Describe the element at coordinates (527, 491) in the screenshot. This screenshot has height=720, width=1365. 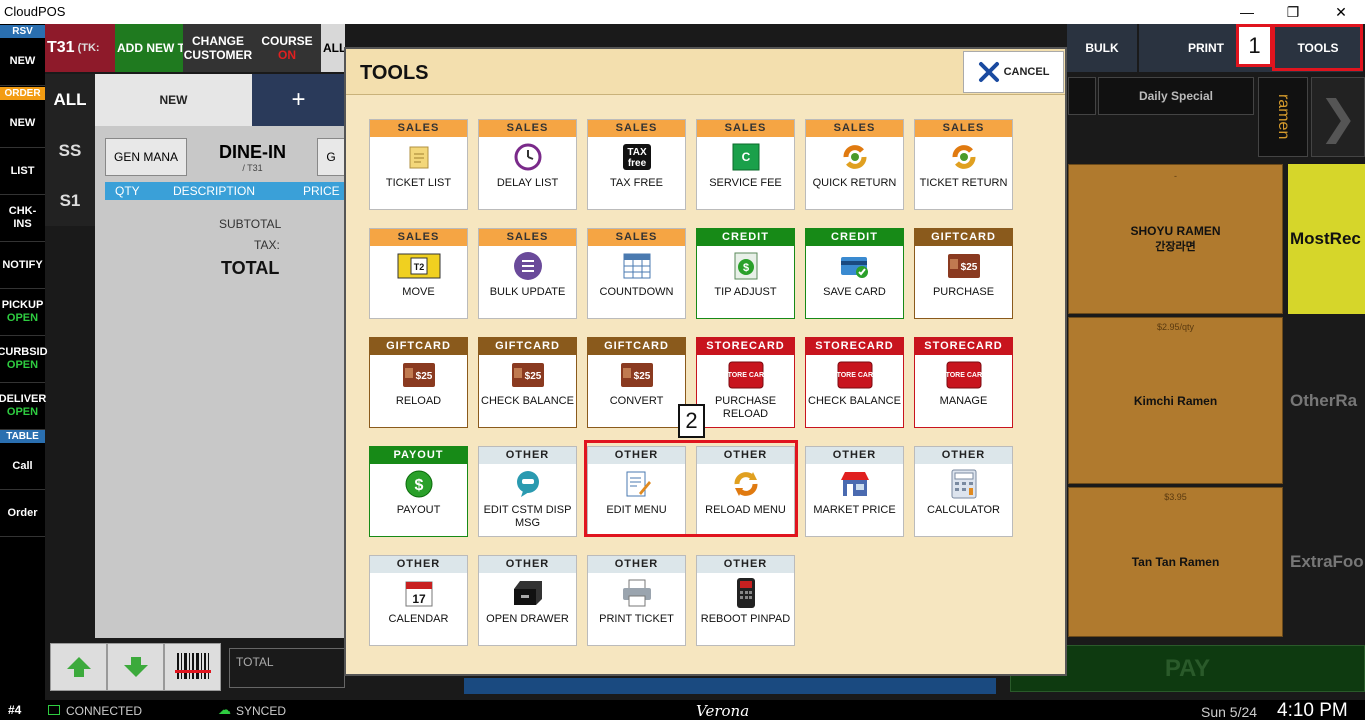
I see `tool-edit-cstm-disp-msg-button: OTHER EDIT CSTM DISP MSG` at that location.